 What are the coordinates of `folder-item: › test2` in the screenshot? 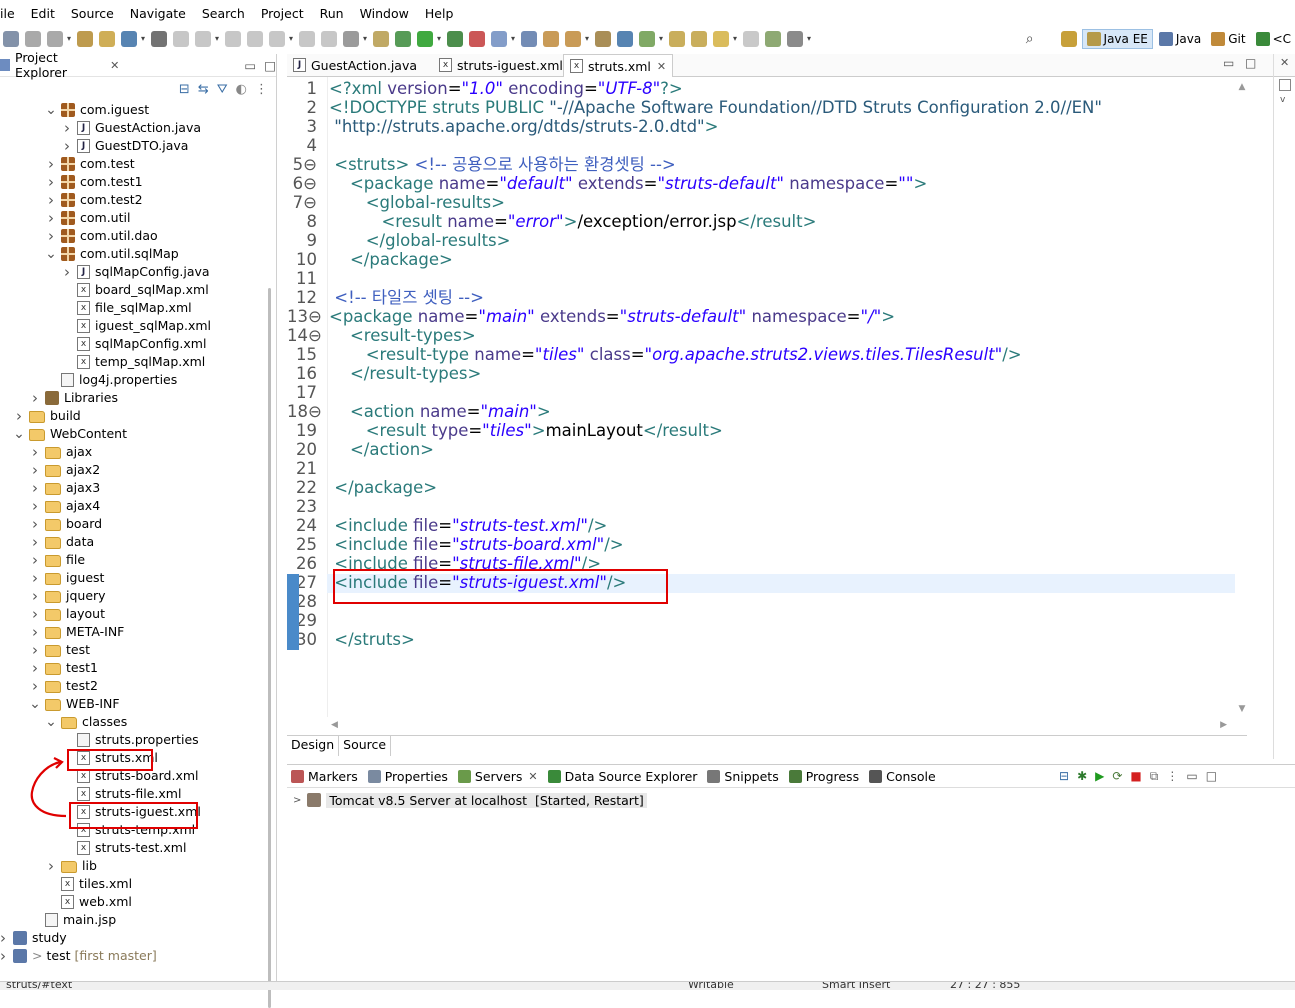 It's located at (63, 686).